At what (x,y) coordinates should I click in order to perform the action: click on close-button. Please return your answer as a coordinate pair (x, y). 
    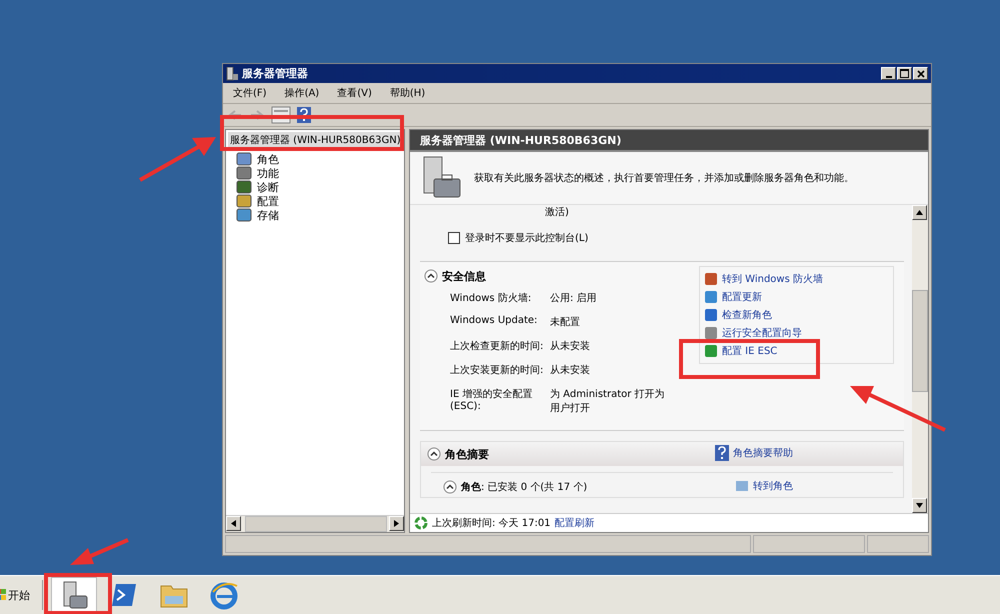
    Looking at the image, I should click on (920, 73).